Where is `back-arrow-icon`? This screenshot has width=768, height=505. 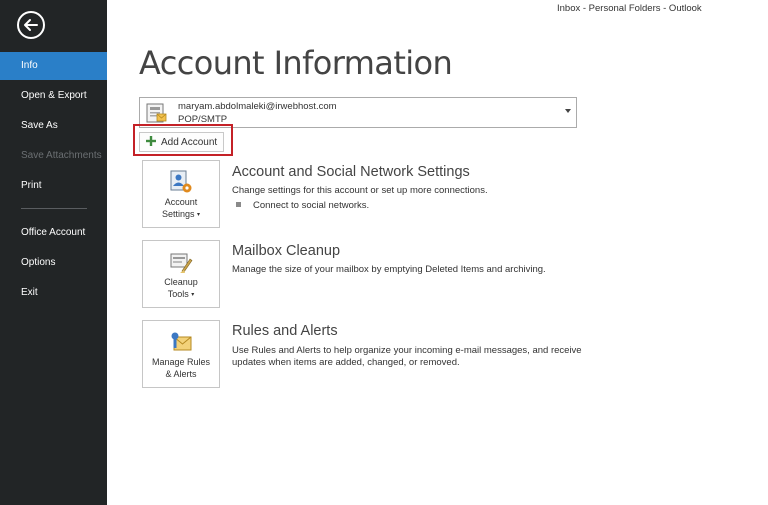 back-arrow-icon is located at coordinates (31, 25).